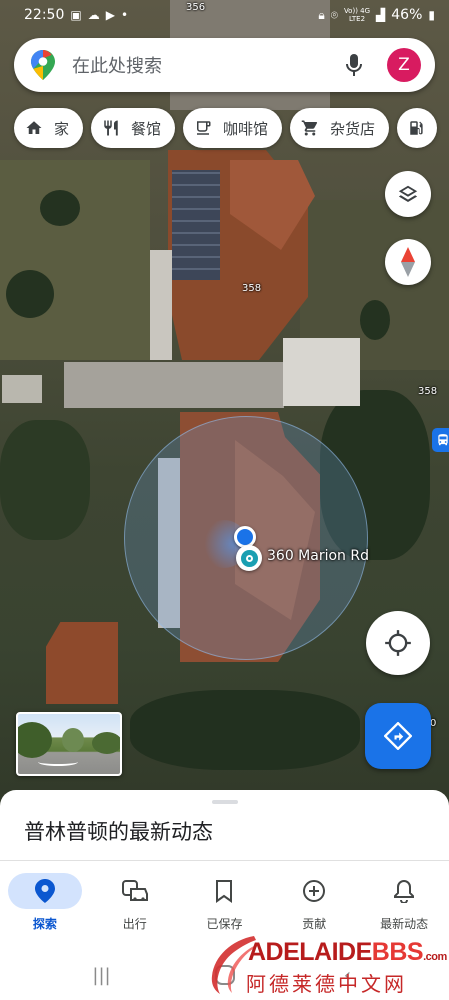  I want to click on chip-label: 家, so click(62, 128).